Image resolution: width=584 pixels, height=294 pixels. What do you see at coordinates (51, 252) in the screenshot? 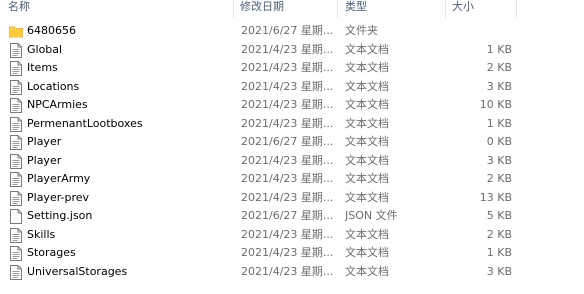
I see `file-name: Storages` at bounding box center [51, 252].